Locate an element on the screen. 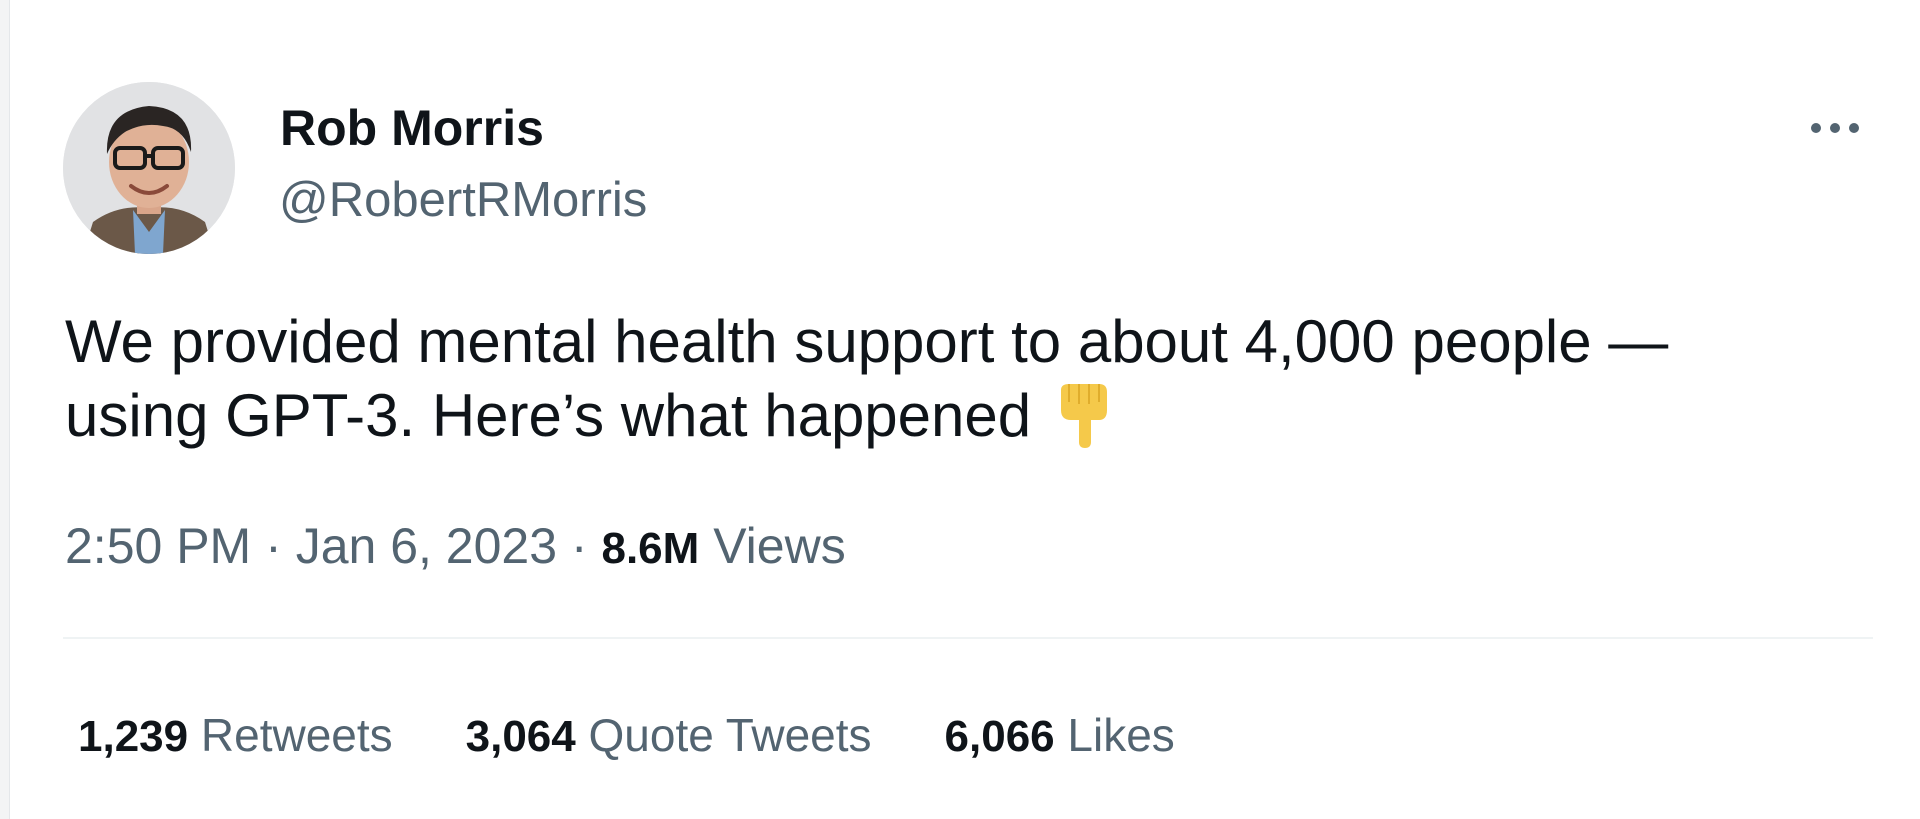  views-label: Views is located at coordinates (779, 546).